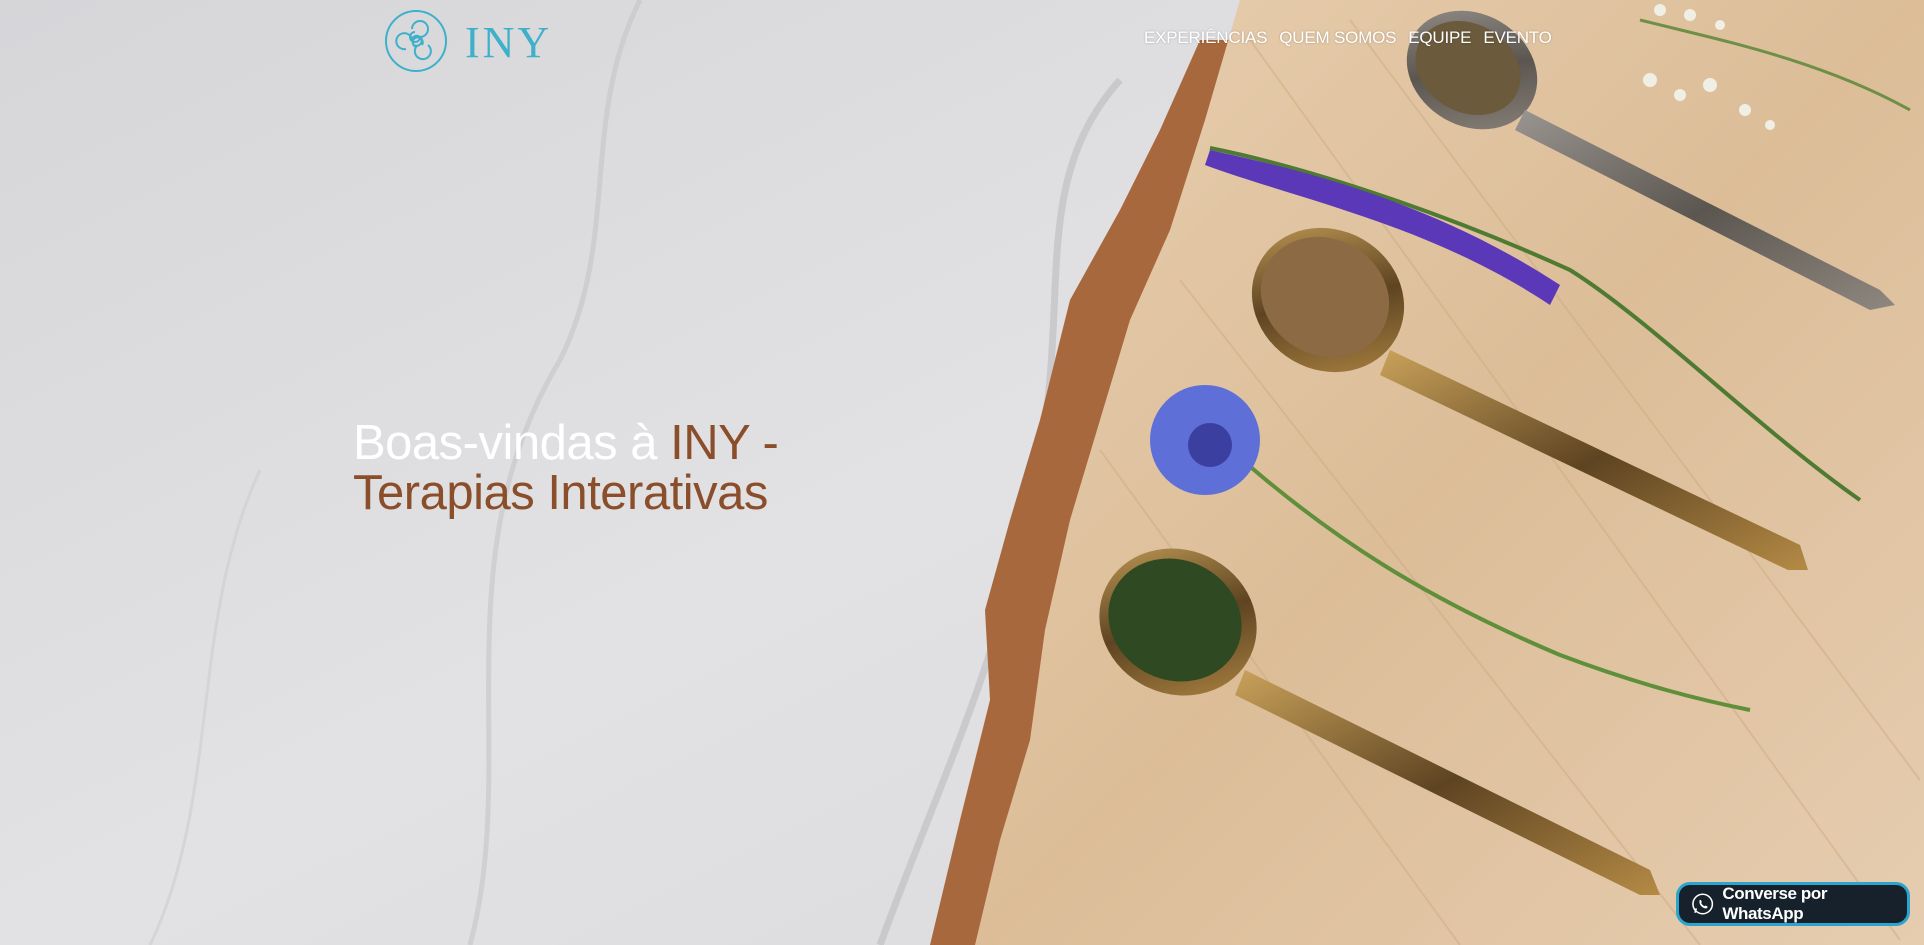  I want to click on logo-text: INY, so click(509, 42).